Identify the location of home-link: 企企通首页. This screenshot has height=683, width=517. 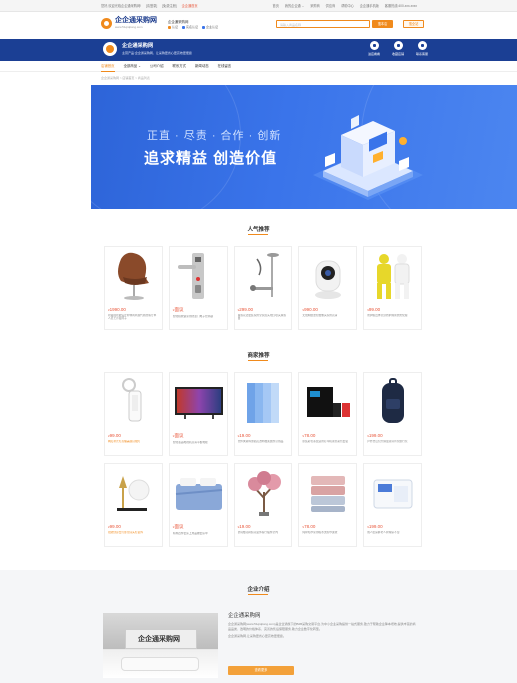
(190, 6).